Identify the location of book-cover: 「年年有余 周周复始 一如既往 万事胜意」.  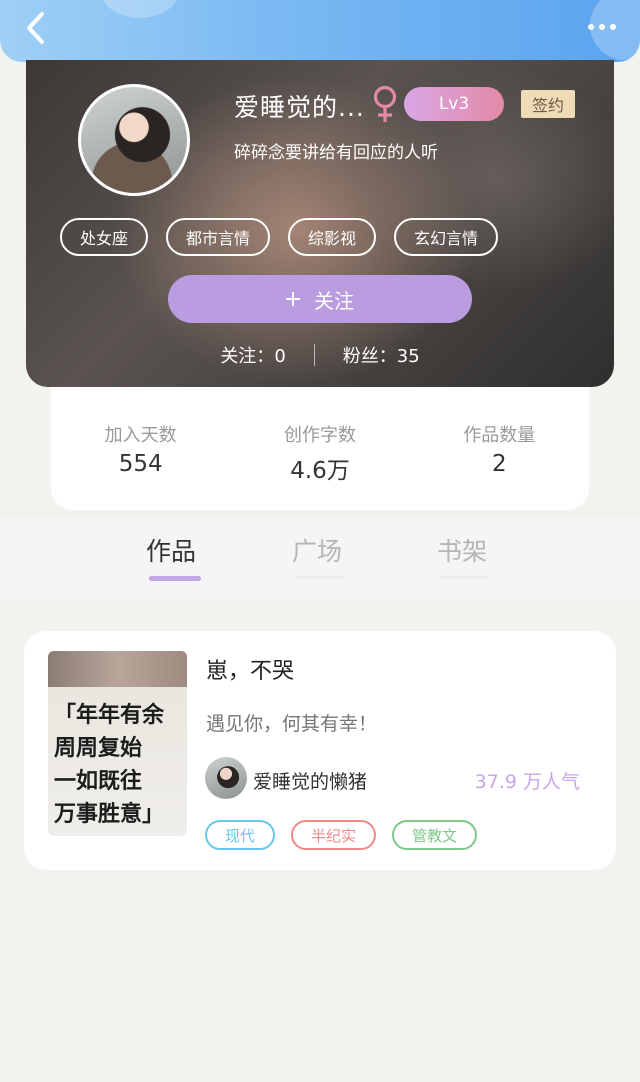
(117, 743).